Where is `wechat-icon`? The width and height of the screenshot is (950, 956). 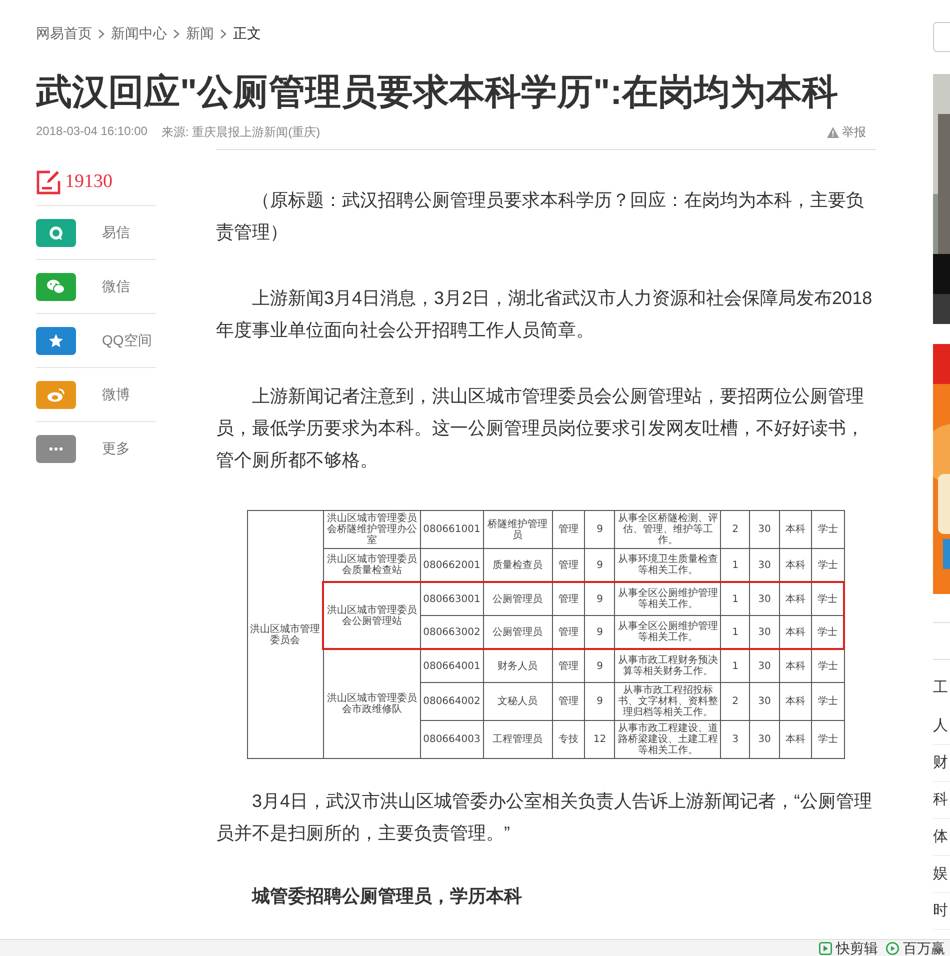
wechat-icon is located at coordinates (56, 286).